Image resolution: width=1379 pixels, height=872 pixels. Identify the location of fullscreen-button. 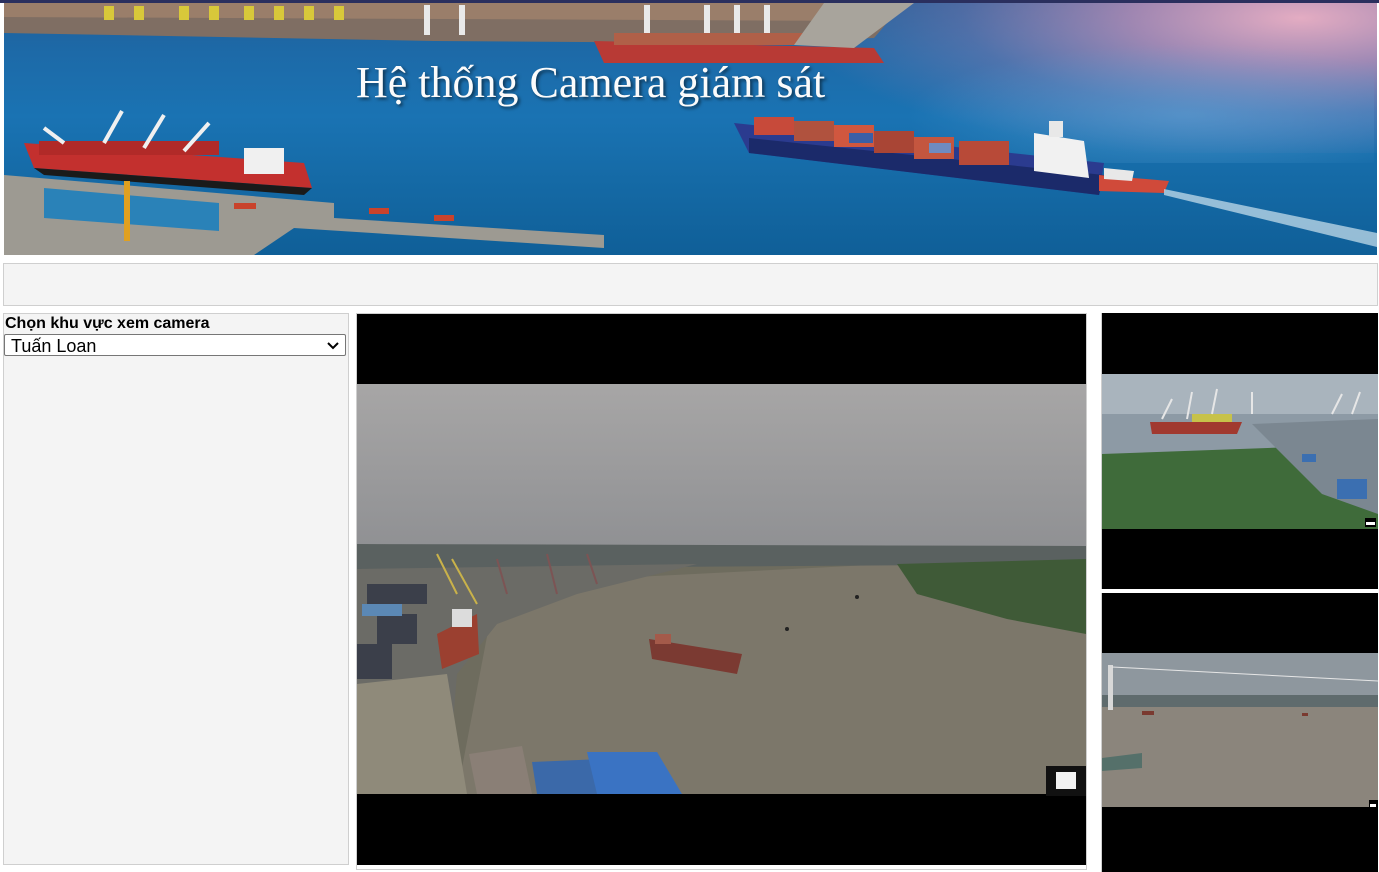
(1066, 781).